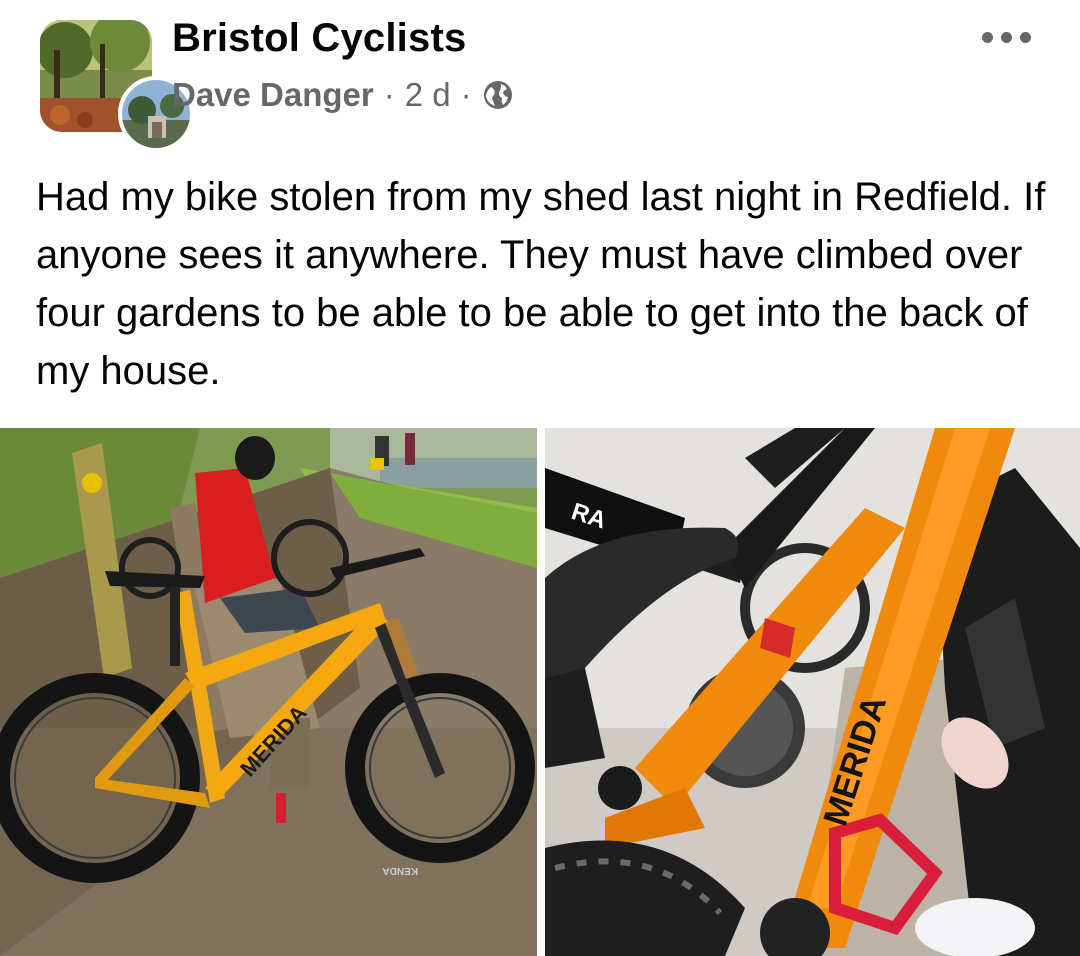 The width and height of the screenshot is (1080, 956). I want to click on more-options-icon, so click(987, 37).